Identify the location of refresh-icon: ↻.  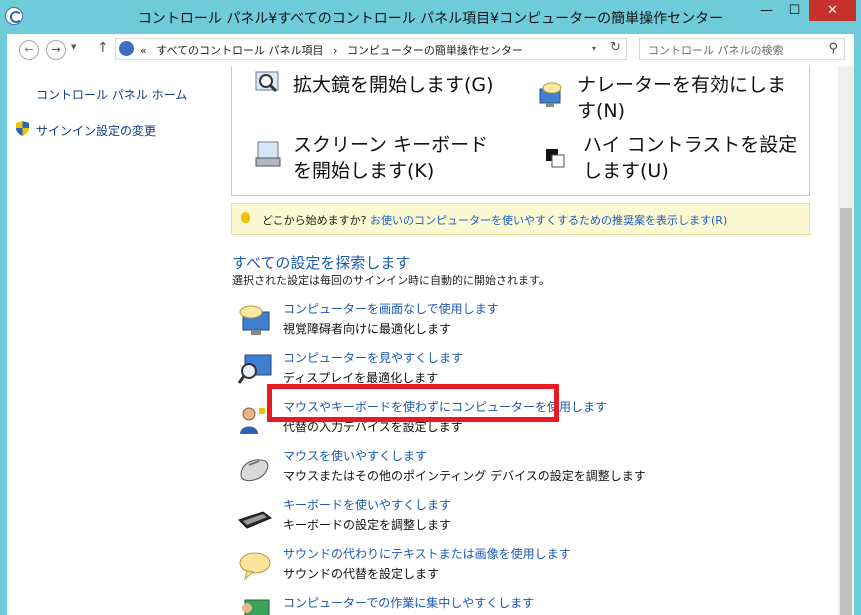
(615, 47).